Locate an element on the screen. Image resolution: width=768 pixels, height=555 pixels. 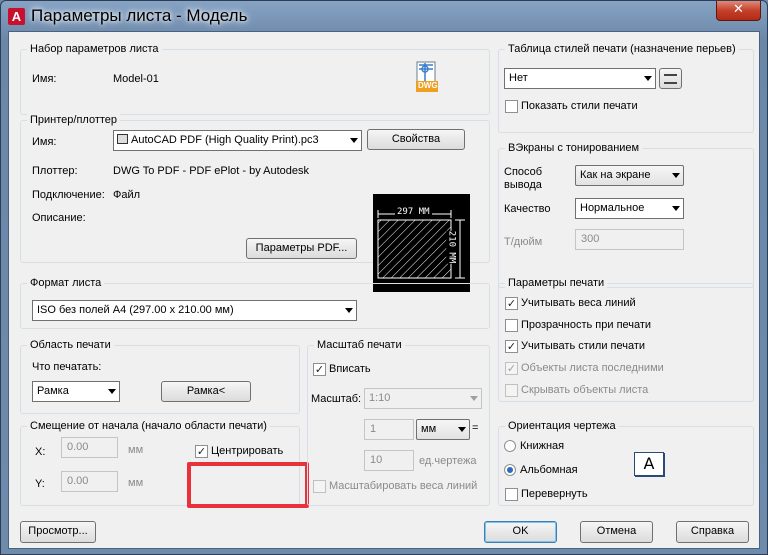
cancel-button: Отмена is located at coordinates (616, 532).